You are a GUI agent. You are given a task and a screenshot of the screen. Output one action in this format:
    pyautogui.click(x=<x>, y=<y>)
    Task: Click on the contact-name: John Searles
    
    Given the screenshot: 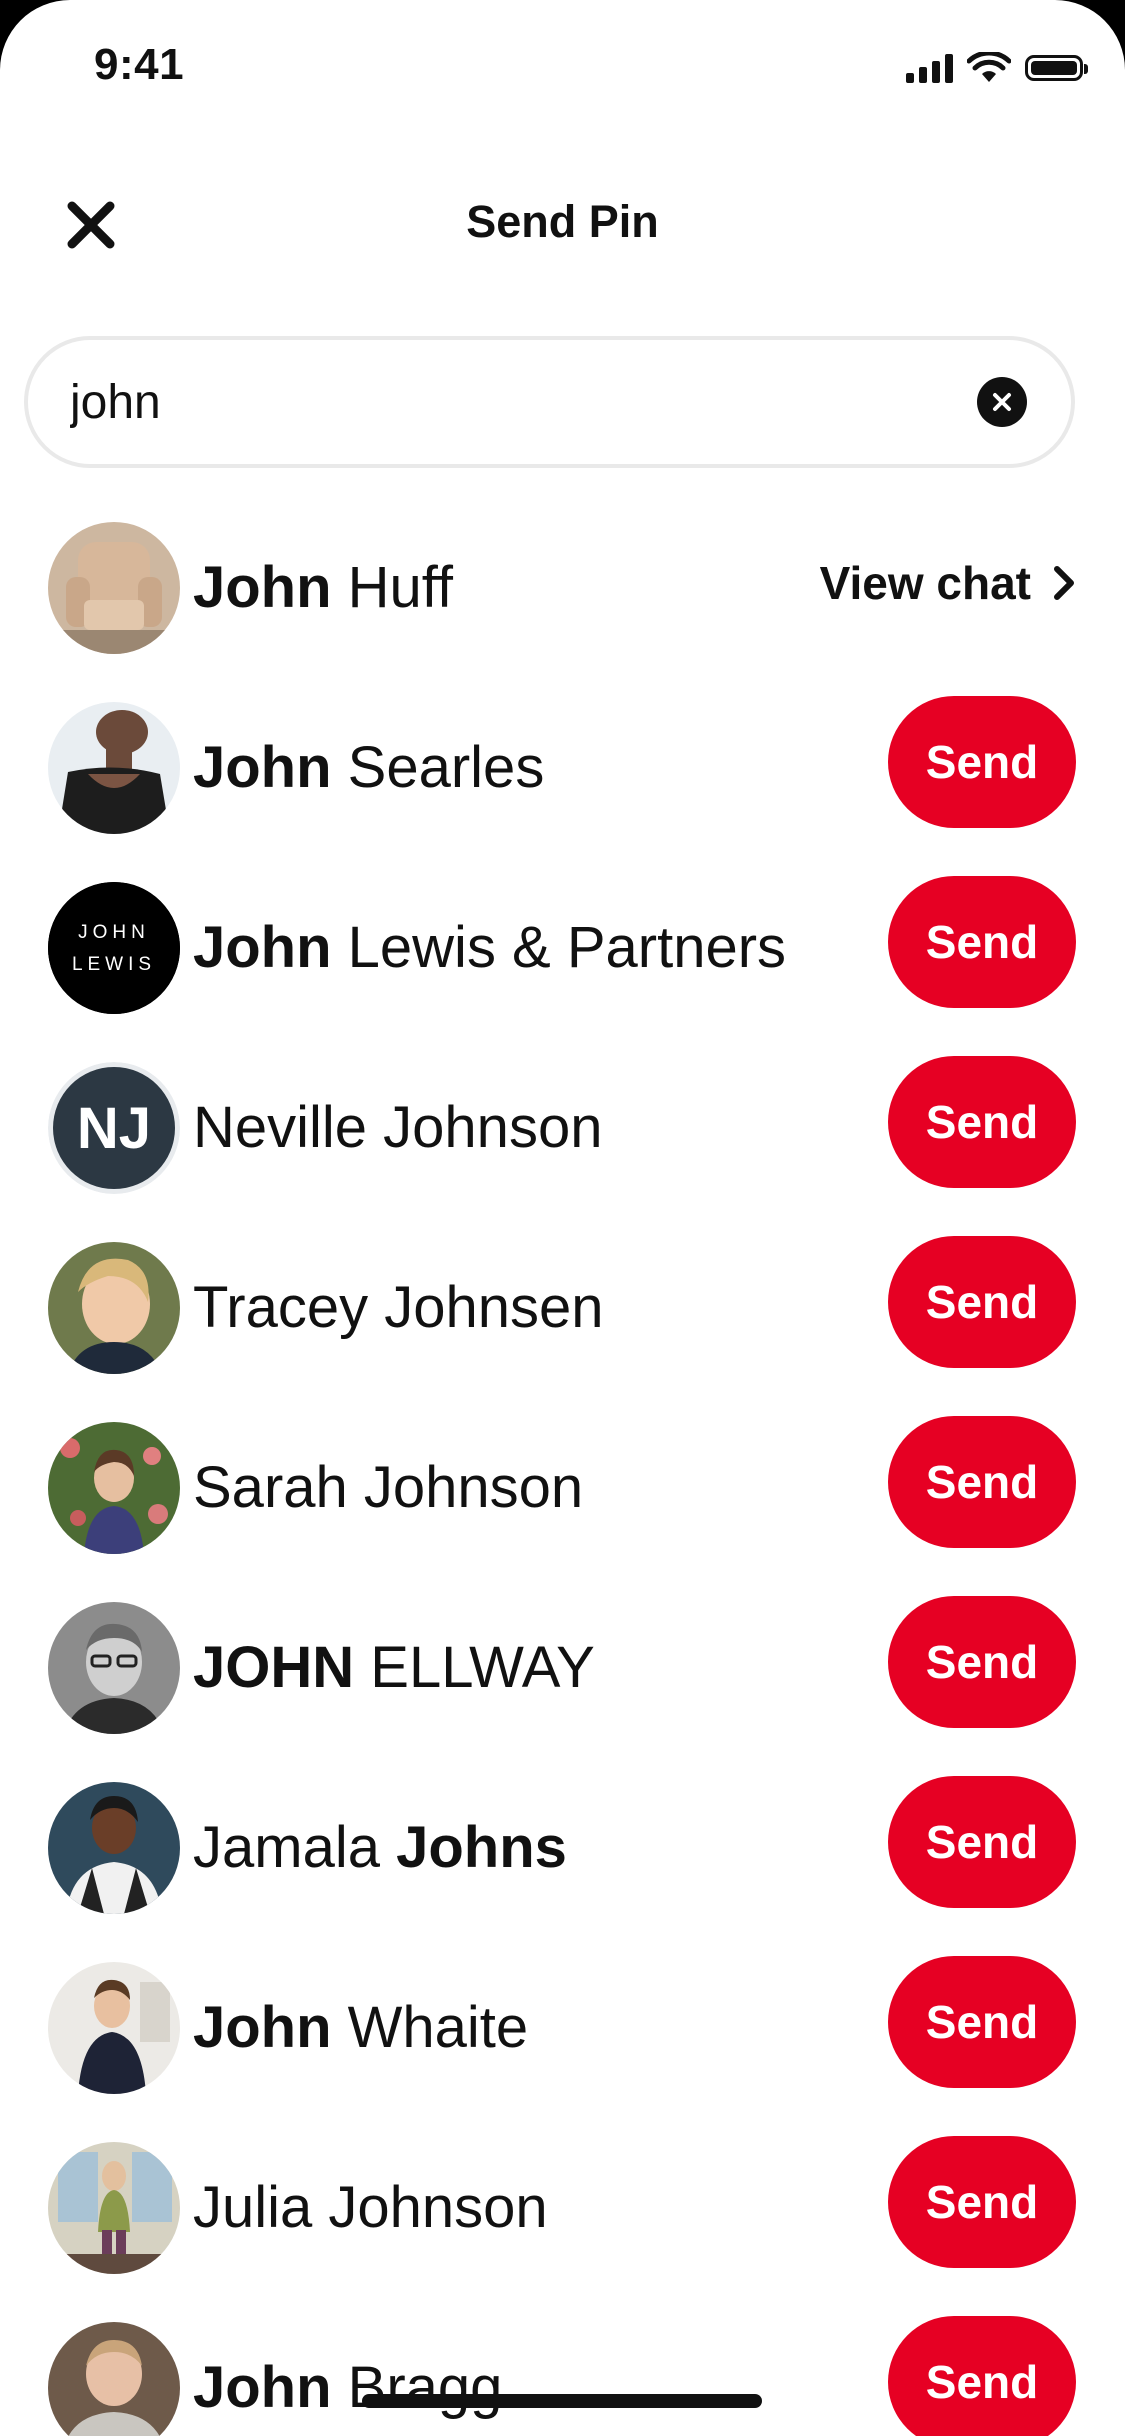 What is the action you would take?
    pyautogui.click(x=369, y=767)
    